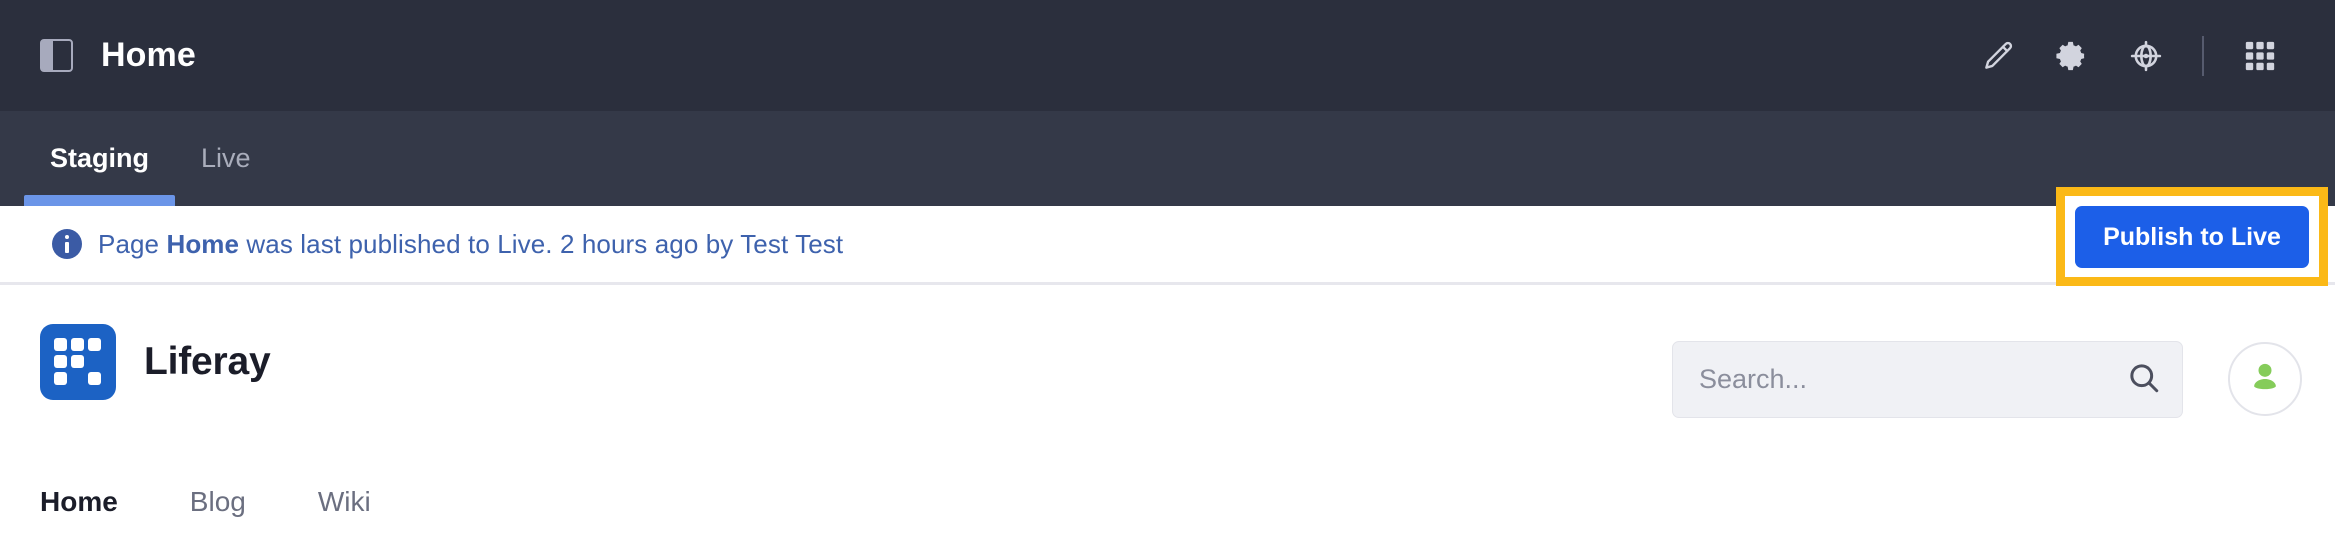 Image resolution: width=2335 pixels, height=550 pixels. I want to click on nav-item-wiki-label: Wiki, so click(344, 501).